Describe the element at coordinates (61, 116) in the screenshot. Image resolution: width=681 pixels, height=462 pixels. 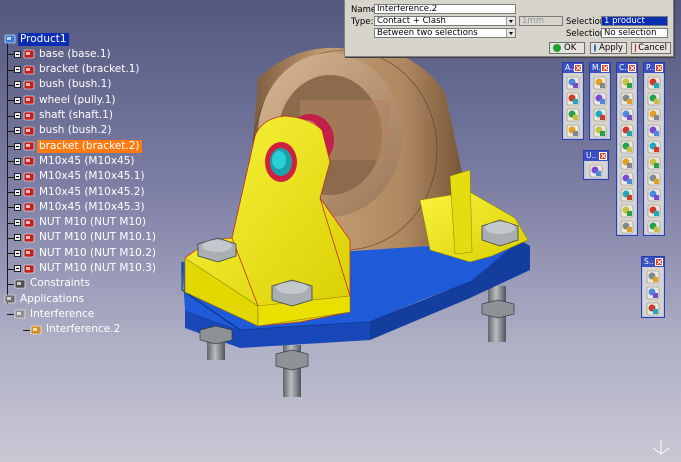
I see `tree-item-shaft: shaft (shaft.1)` at that location.